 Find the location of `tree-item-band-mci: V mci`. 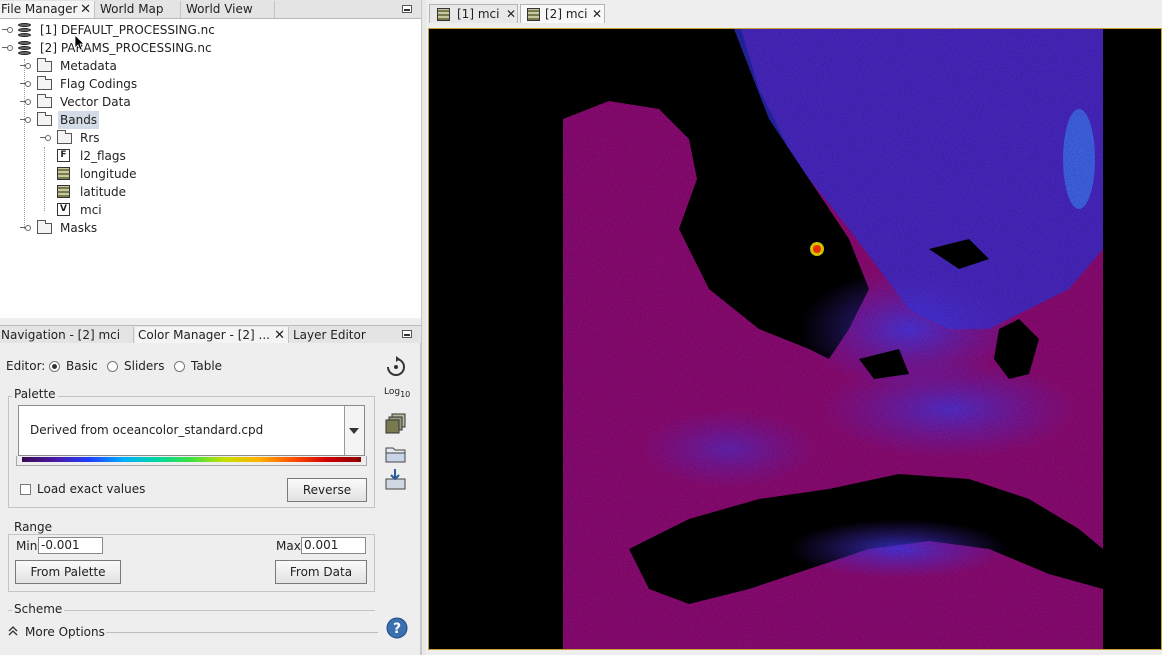

tree-item-band-mci: V mci is located at coordinates (210, 210).